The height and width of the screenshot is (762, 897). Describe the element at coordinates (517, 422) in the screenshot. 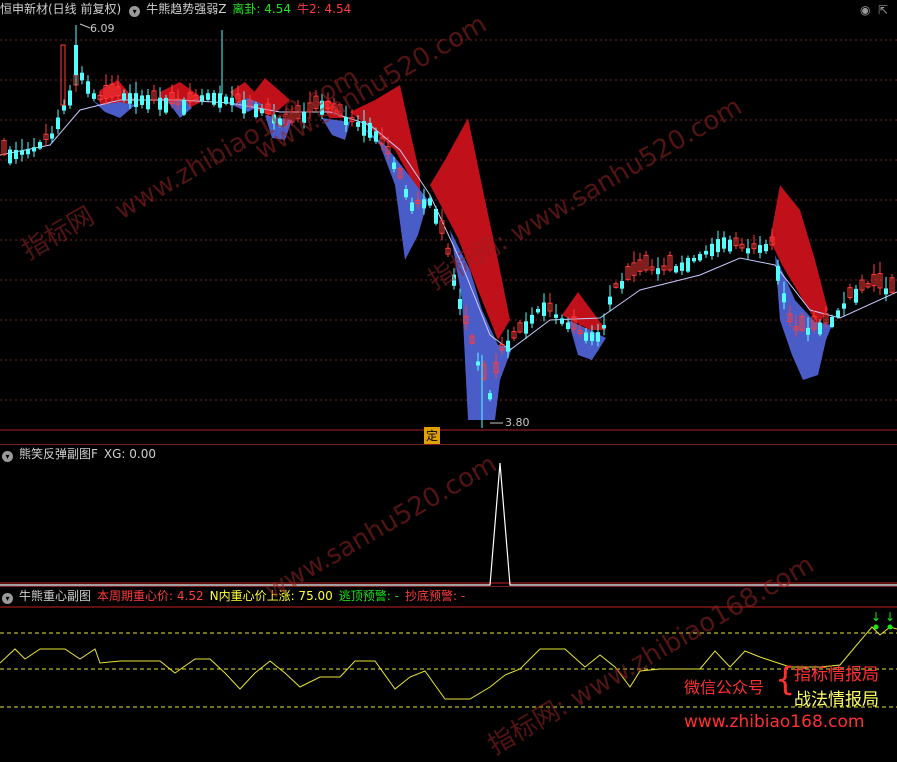

I see `low-price-label: 3.80` at that location.